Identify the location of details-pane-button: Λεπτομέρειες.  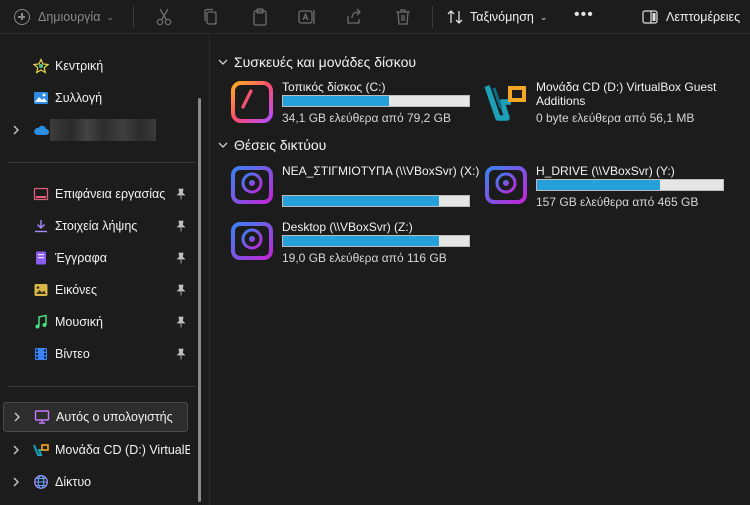
(691, 17).